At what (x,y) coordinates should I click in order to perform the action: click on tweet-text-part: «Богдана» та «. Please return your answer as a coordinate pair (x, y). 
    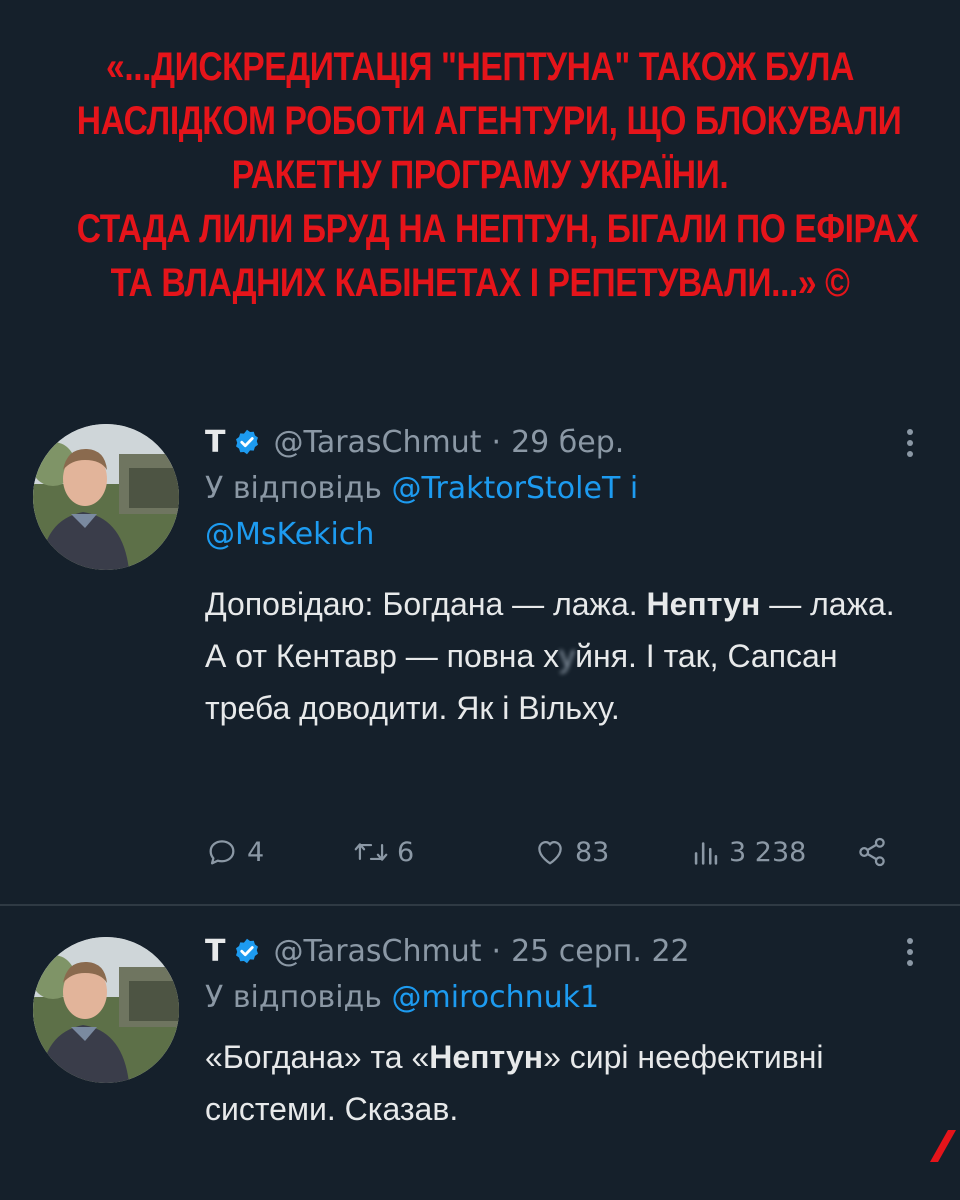
    Looking at the image, I should click on (317, 1057).